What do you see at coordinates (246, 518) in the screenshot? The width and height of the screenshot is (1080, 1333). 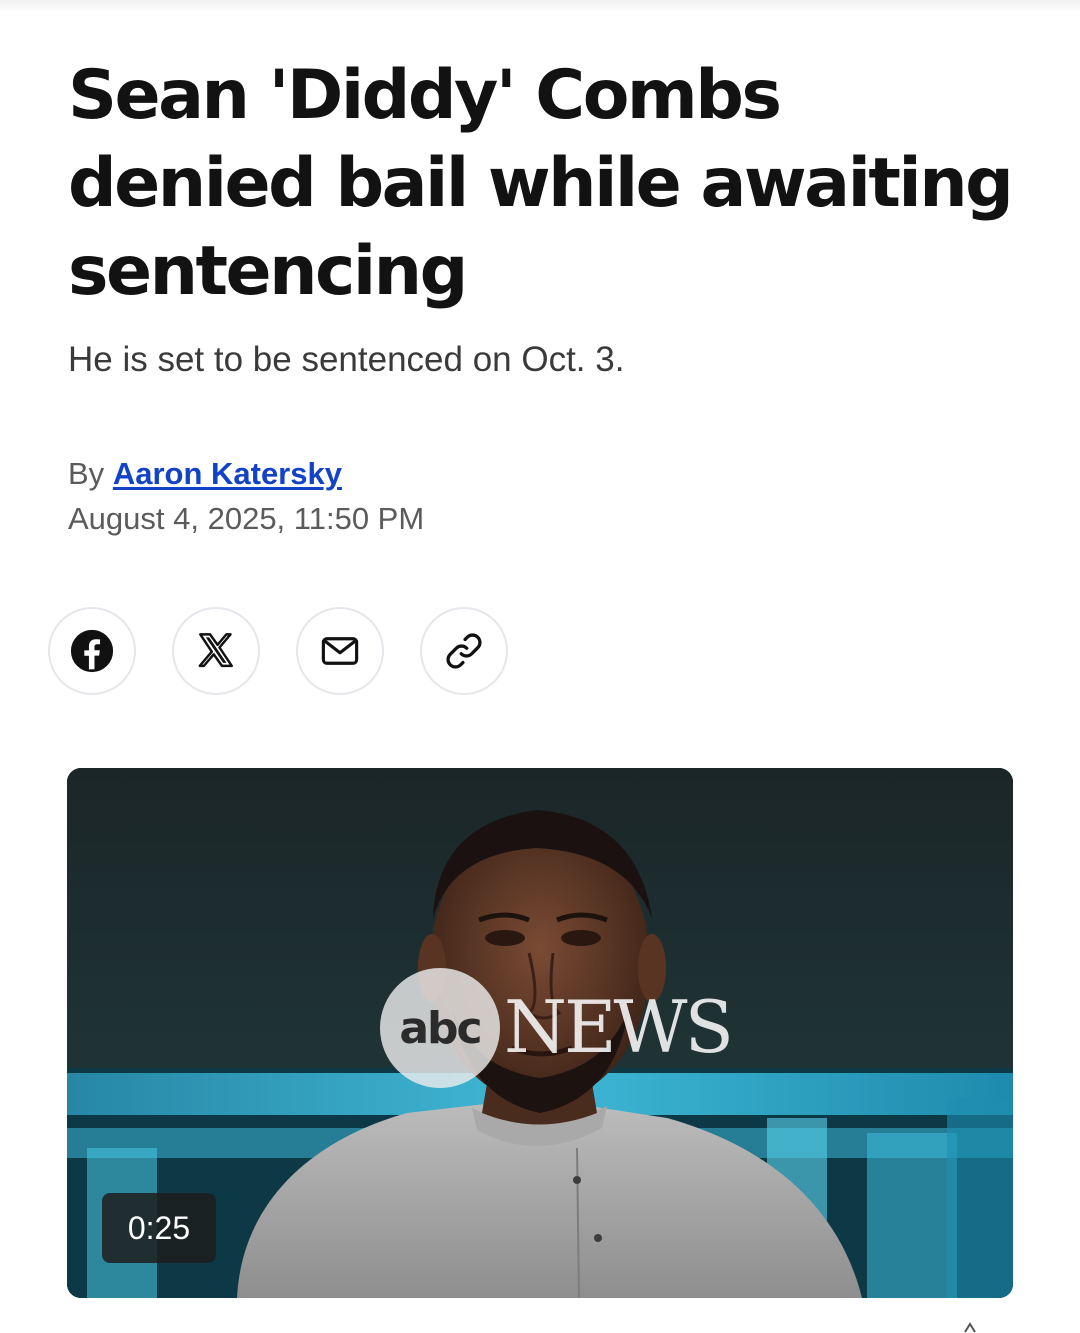 I see `publish-date: August 4, 2025, 11:50 PM` at bounding box center [246, 518].